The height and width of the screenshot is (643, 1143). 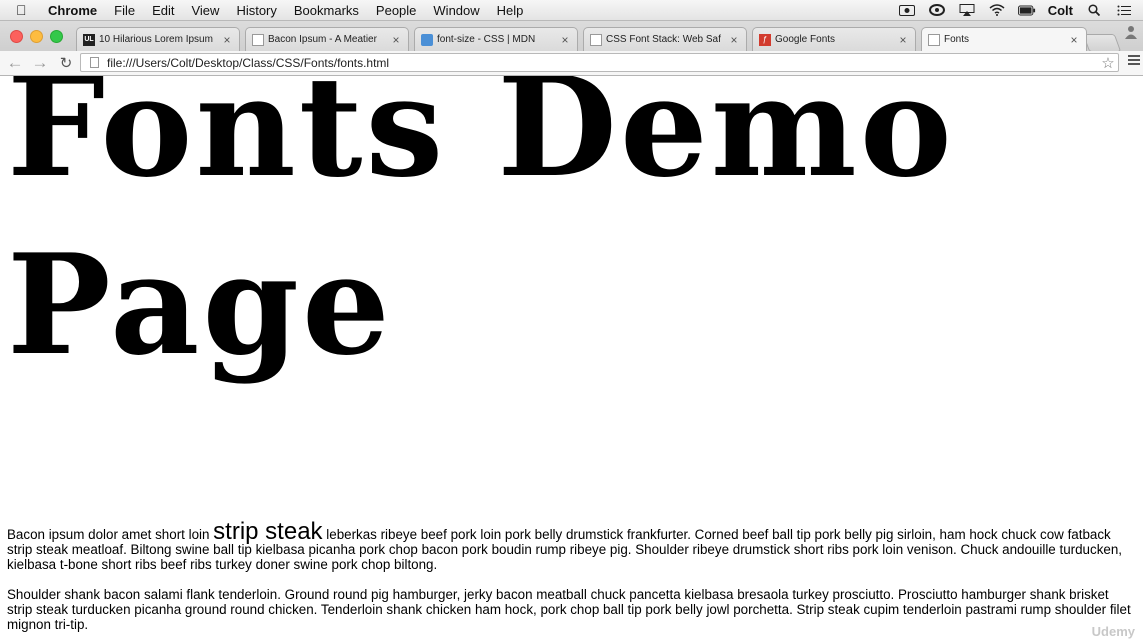 What do you see at coordinates (72, 10) in the screenshot?
I see `menu-app-name: Chrome` at bounding box center [72, 10].